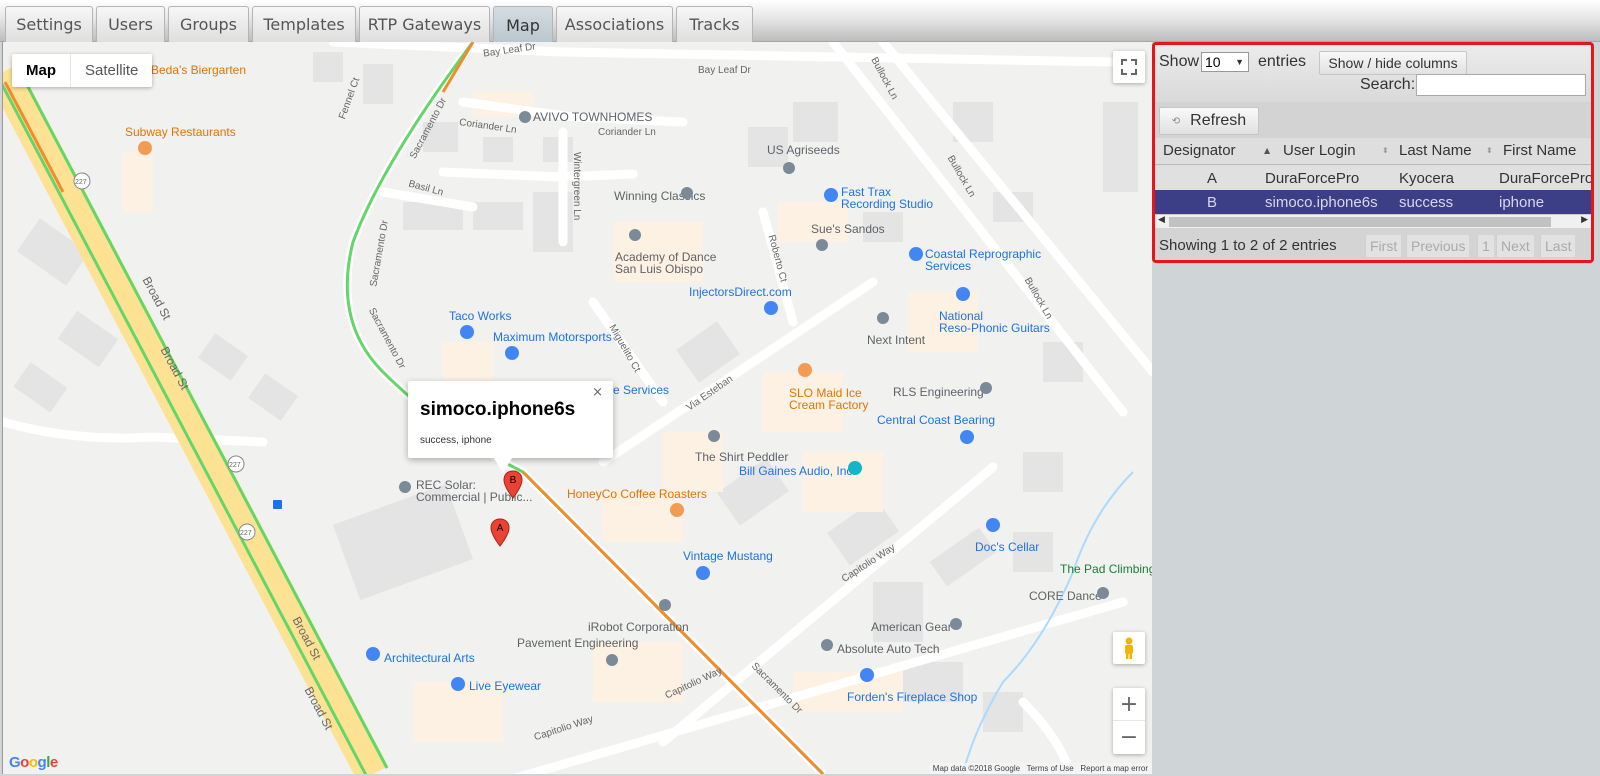  Describe the element at coordinates (208, 24) in the screenshot. I see `tab-groups: Groups` at that location.